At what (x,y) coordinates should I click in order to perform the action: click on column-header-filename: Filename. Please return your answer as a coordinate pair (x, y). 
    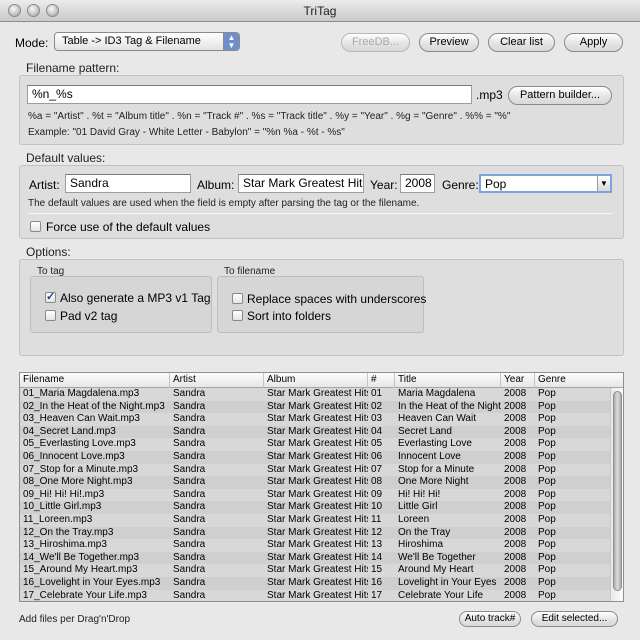
    Looking at the image, I should click on (95, 380).